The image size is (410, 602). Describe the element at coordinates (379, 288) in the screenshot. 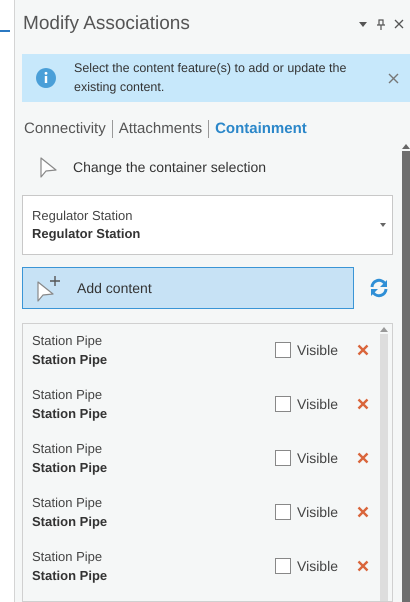

I see `refresh-icon` at that location.